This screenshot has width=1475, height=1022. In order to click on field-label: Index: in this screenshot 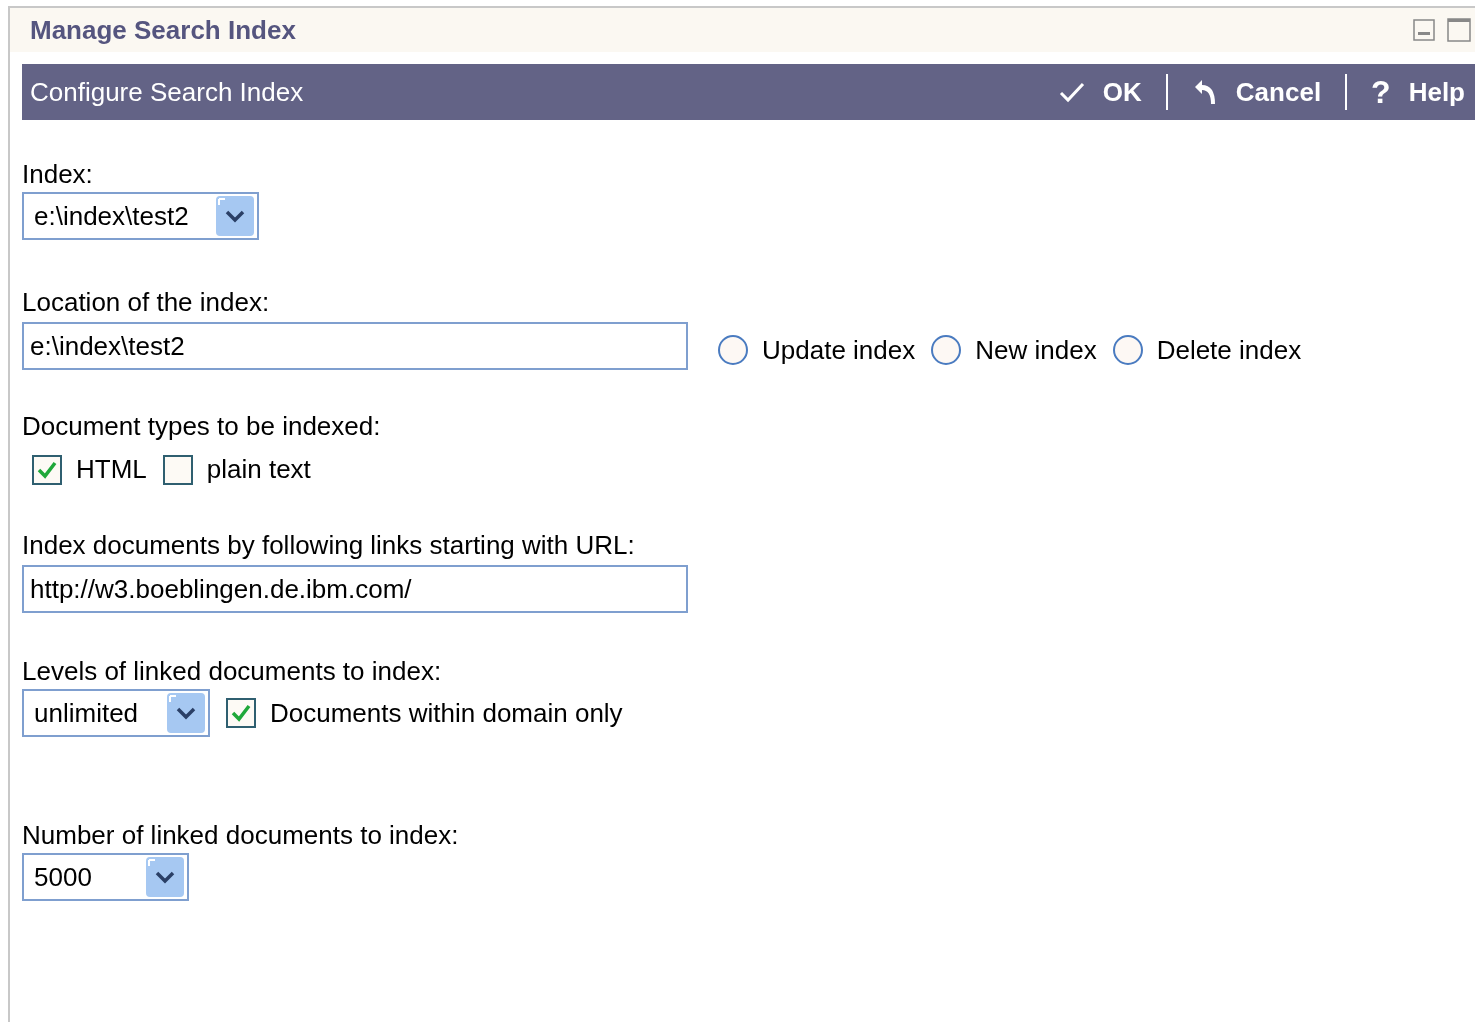, I will do `click(57, 174)`.